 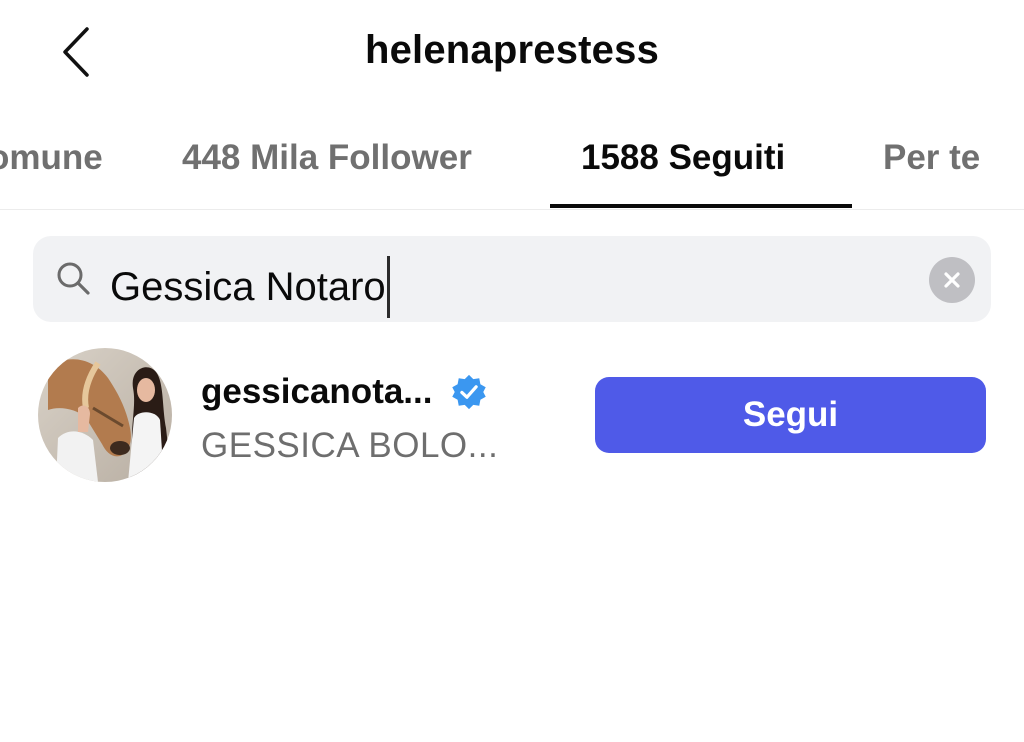 I want to click on tab-in-common: omune, so click(x=51, y=158).